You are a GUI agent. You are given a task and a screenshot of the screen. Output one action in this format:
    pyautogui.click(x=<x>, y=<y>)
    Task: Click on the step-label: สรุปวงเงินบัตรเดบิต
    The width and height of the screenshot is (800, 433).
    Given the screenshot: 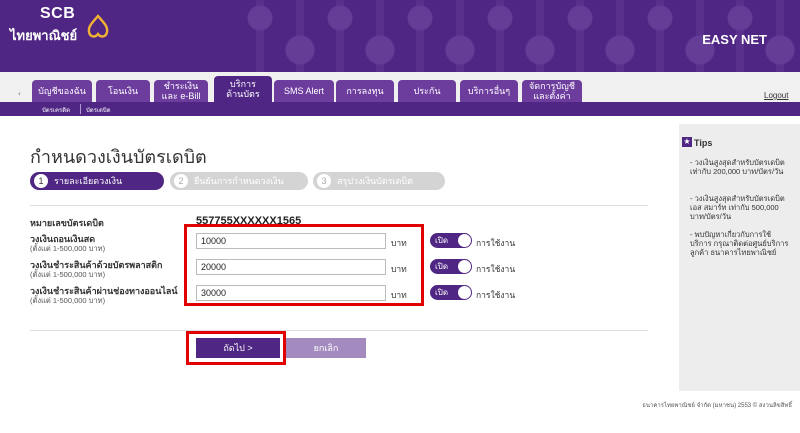 What is the action you would take?
    pyautogui.click(x=375, y=181)
    